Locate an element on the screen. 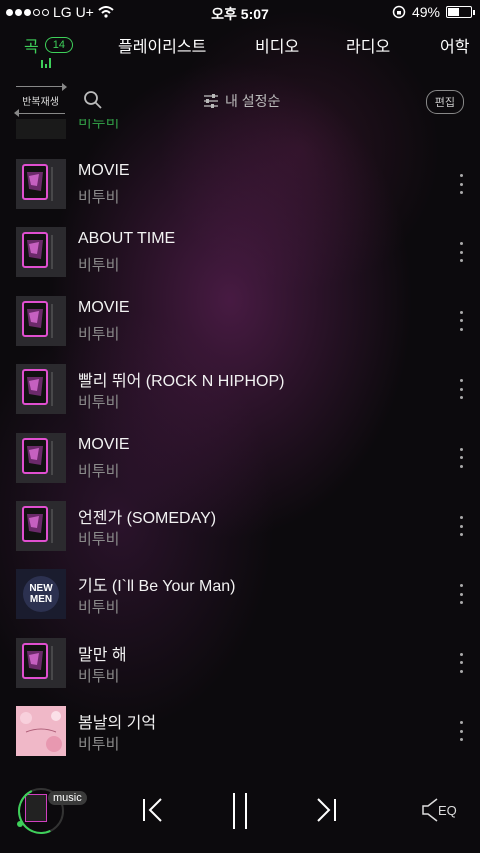 The height and width of the screenshot is (853, 480). list-item: 비투비 is located at coordinates (240, 129).